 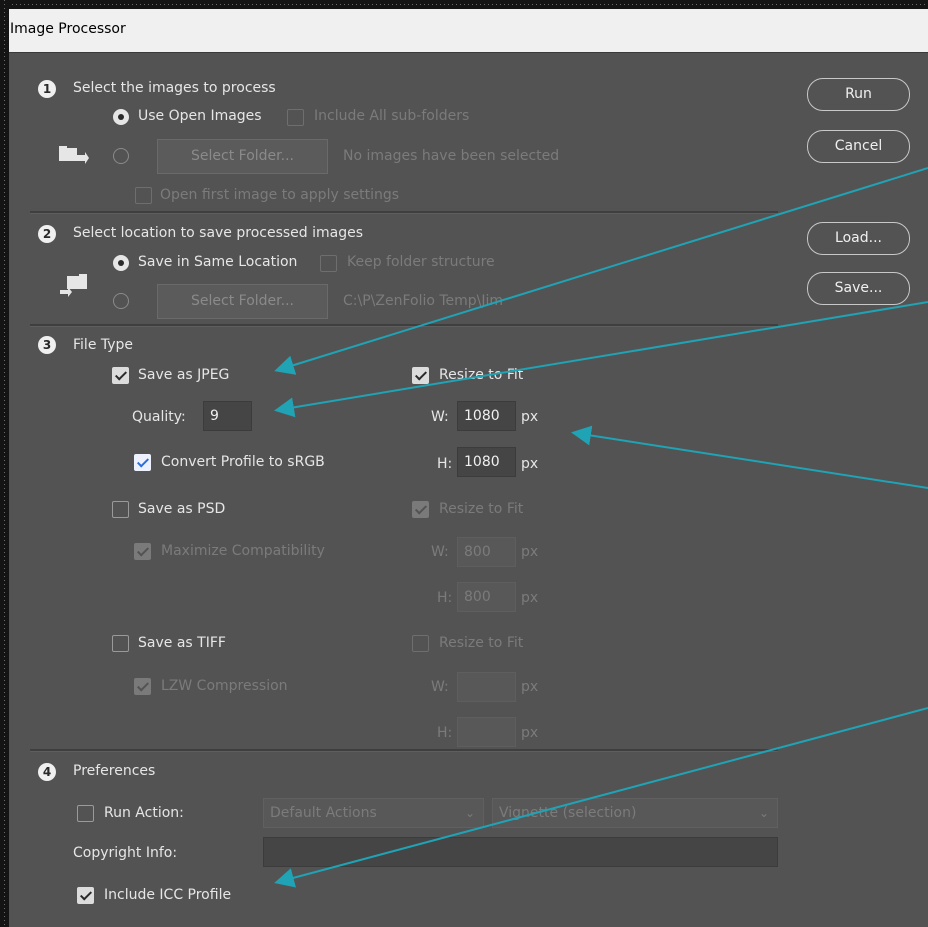 I want to click on arrow-to-icc, so click(x=601, y=797).